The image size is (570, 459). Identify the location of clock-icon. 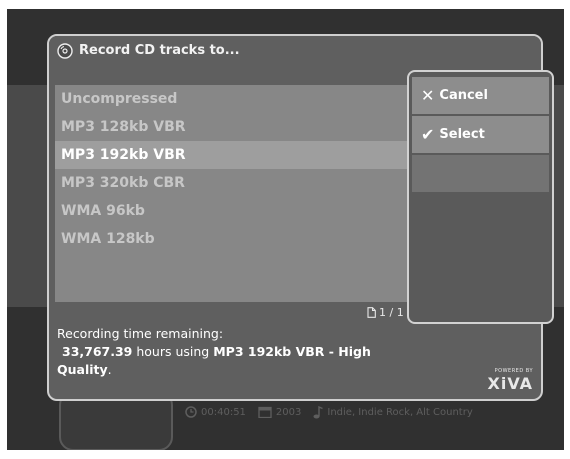
(191, 412).